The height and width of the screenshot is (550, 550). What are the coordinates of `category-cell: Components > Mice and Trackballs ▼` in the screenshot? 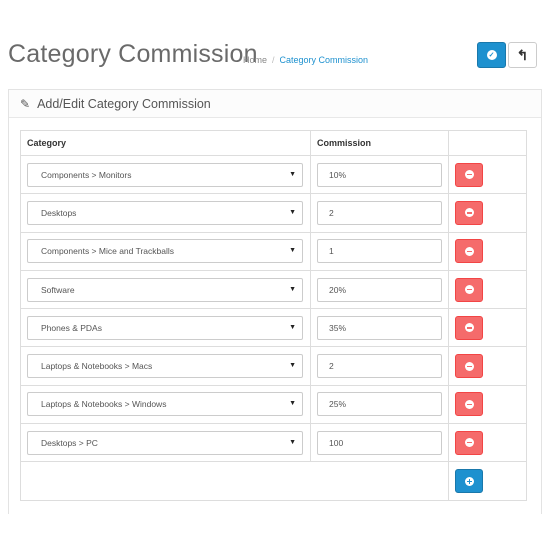 It's located at (165, 251).